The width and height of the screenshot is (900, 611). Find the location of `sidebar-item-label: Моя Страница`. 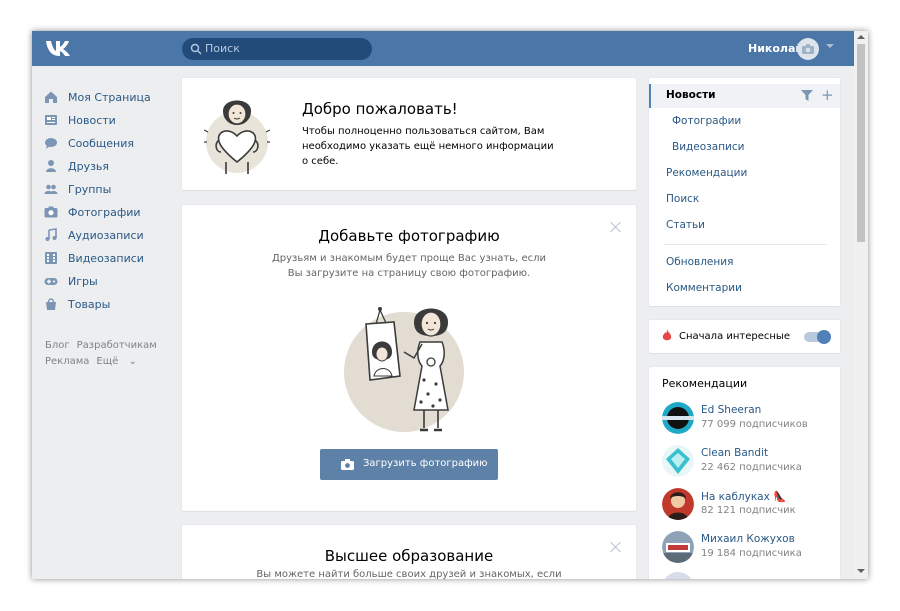

sidebar-item-label: Моя Страница is located at coordinates (109, 97).